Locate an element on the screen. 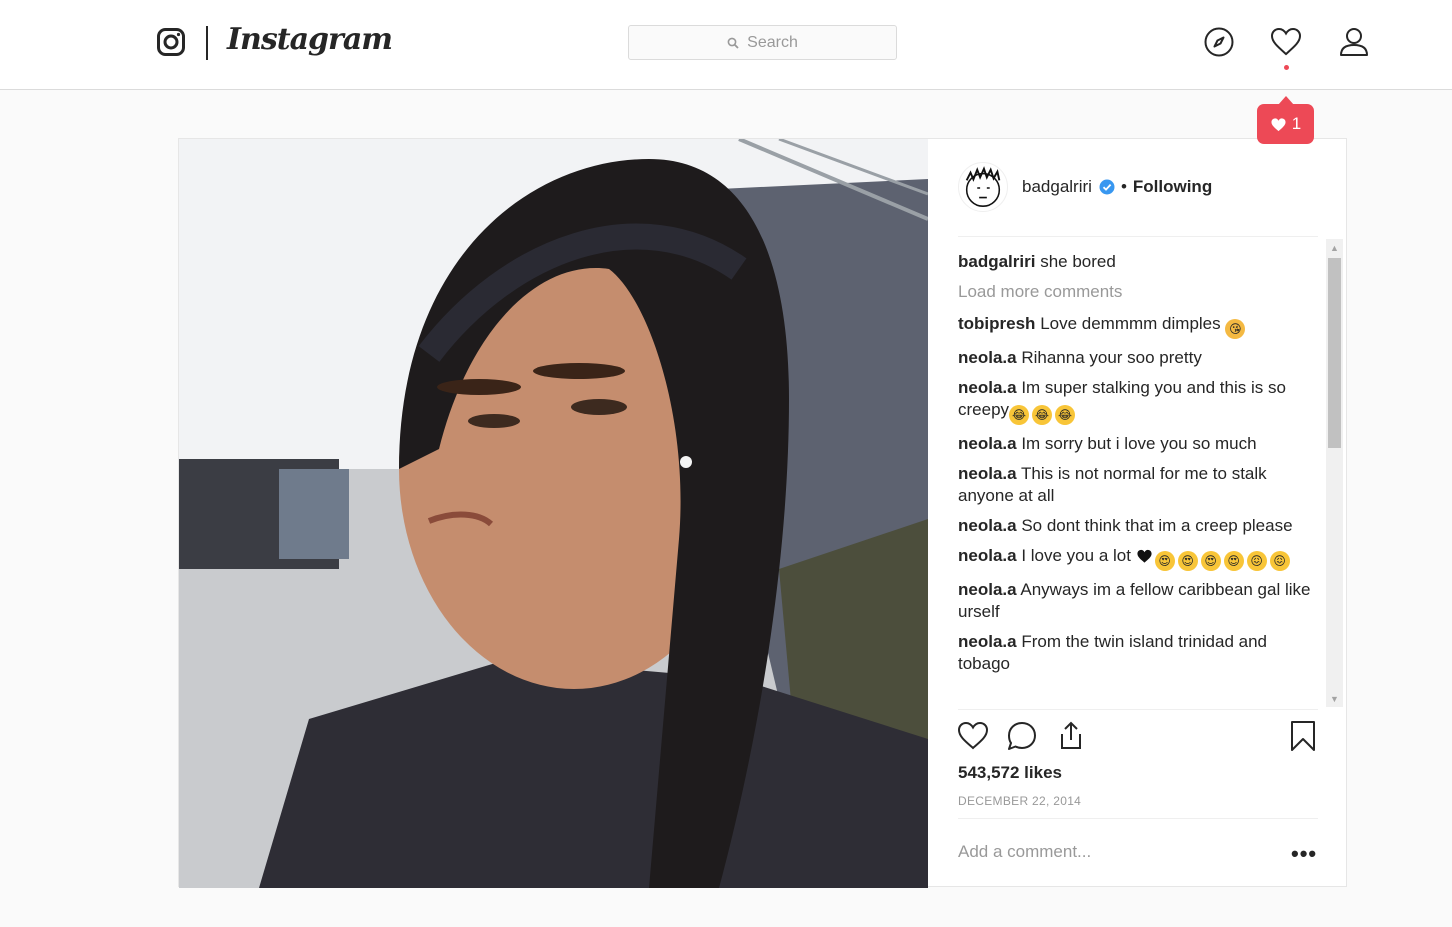  like-count: 543,572 likes is located at coordinates (1010, 773).